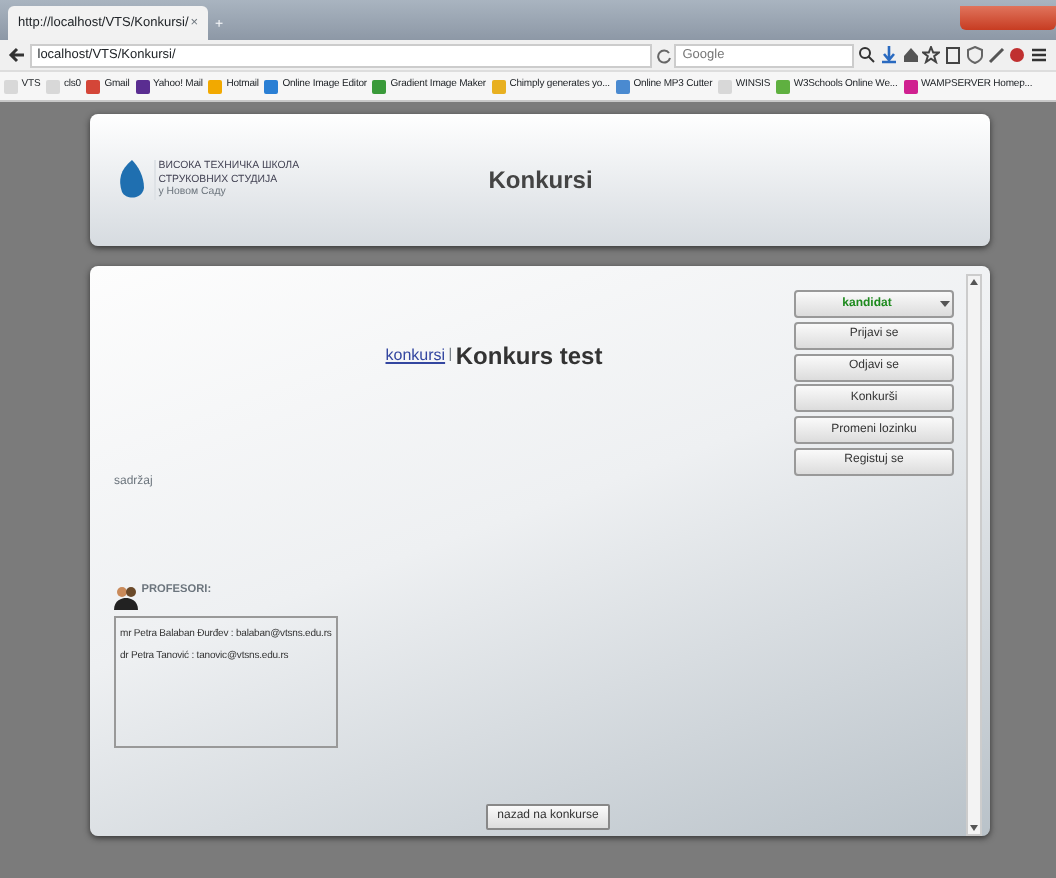 Image resolution: width=1056 pixels, height=878 pixels. Describe the element at coordinates (974, 55) in the screenshot. I see `shield-icon` at that location.